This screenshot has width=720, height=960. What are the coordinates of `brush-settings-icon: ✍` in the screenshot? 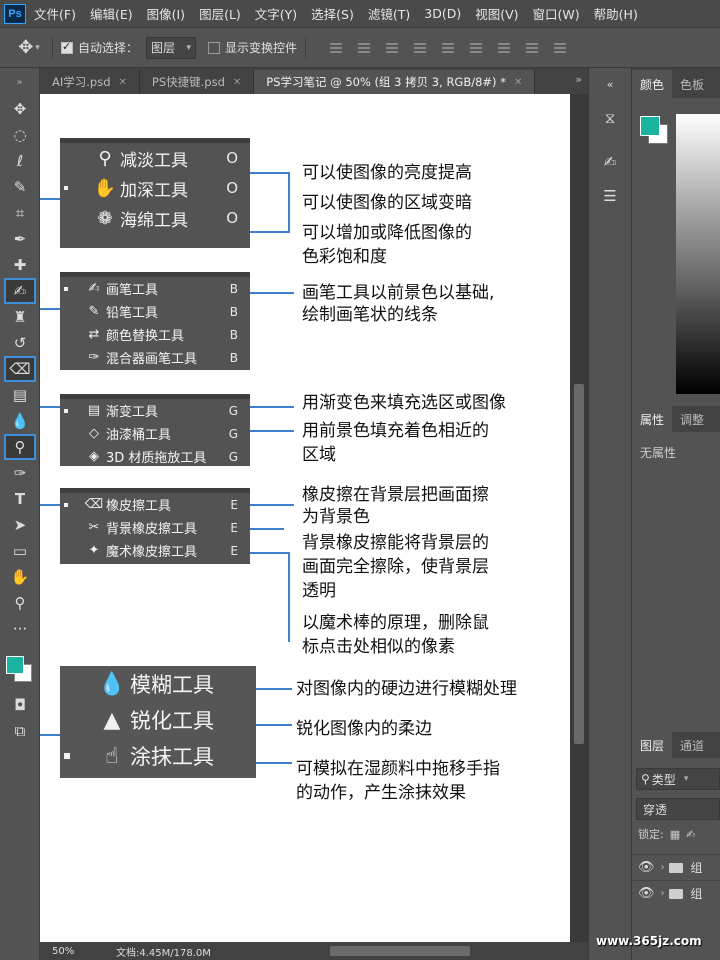 It's located at (610, 162).